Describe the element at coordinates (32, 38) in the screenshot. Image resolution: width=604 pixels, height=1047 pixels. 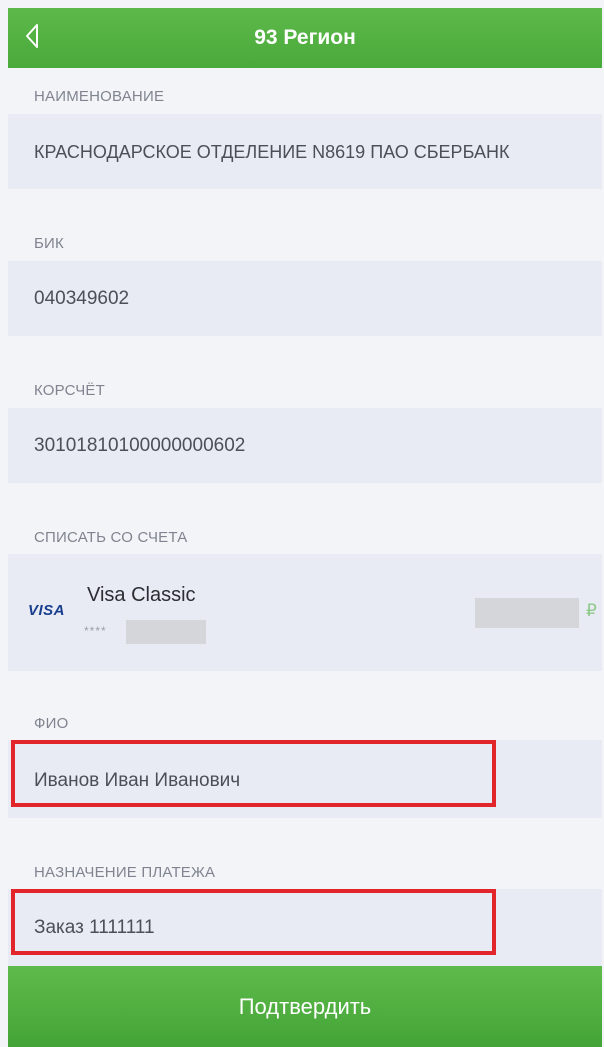
I see `back-chevron-icon` at that location.